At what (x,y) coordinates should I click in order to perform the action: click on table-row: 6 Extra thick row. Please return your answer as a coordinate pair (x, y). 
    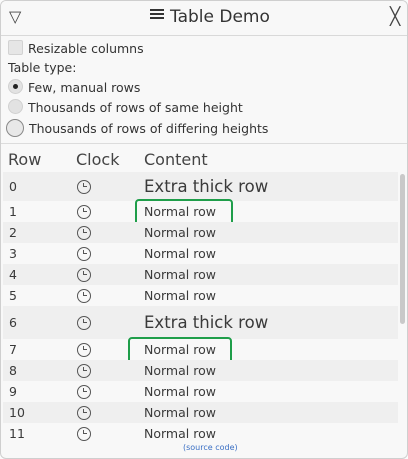
    Looking at the image, I should click on (200, 322).